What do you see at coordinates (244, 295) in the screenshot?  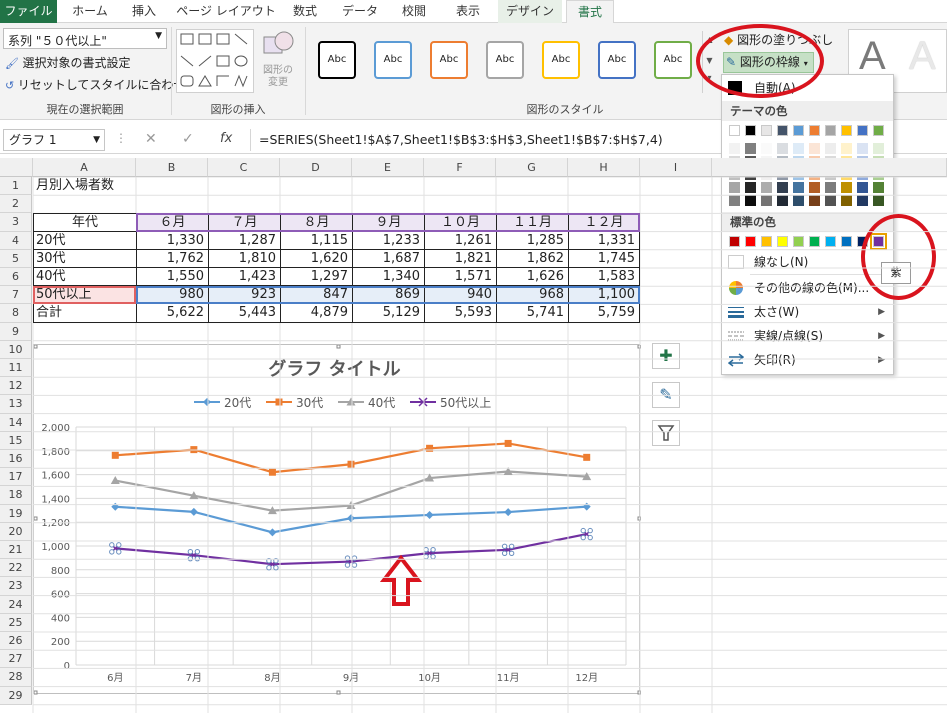 I see `table-cell: 923` at bounding box center [244, 295].